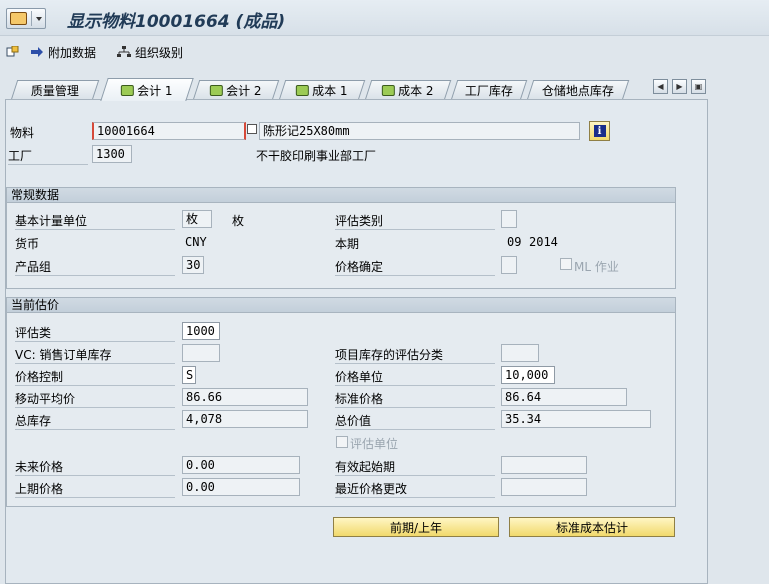 The image size is (769, 584). What do you see at coordinates (415, 399) in the screenshot?
I see `standard-price-label: 标准价格` at bounding box center [415, 399].